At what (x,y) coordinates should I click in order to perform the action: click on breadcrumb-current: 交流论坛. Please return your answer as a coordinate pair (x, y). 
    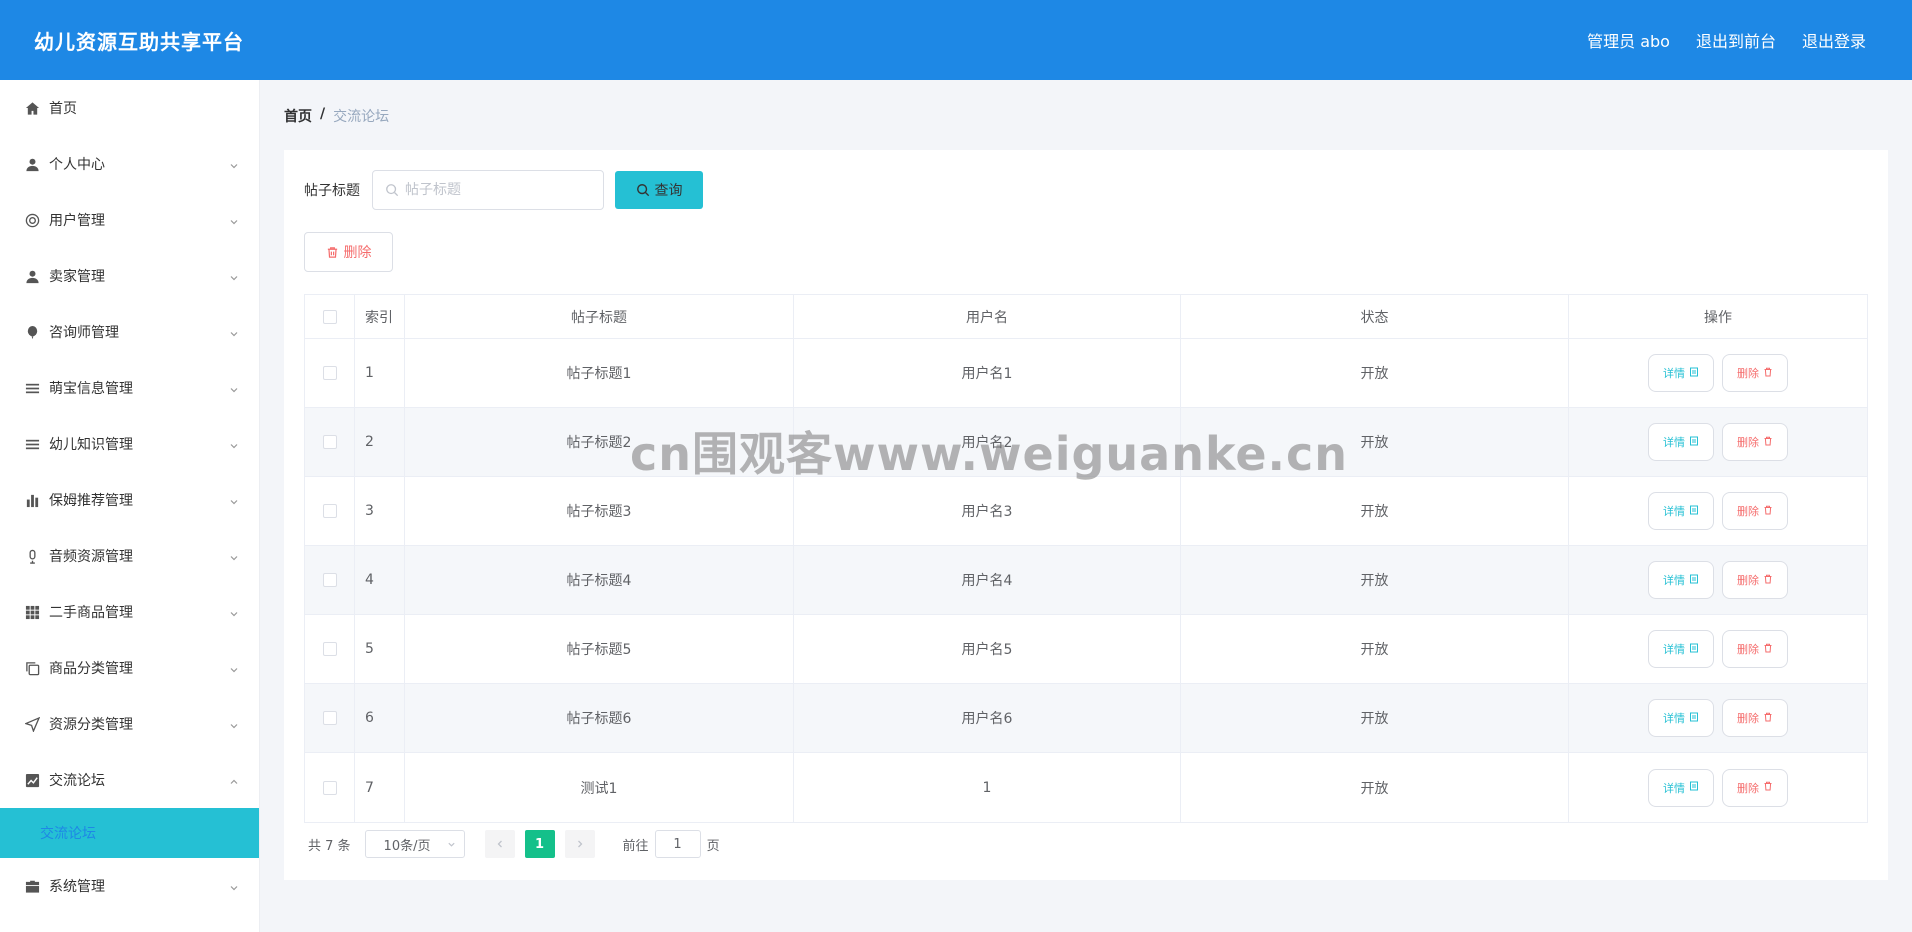
    Looking at the image, I should click on (361, 117).